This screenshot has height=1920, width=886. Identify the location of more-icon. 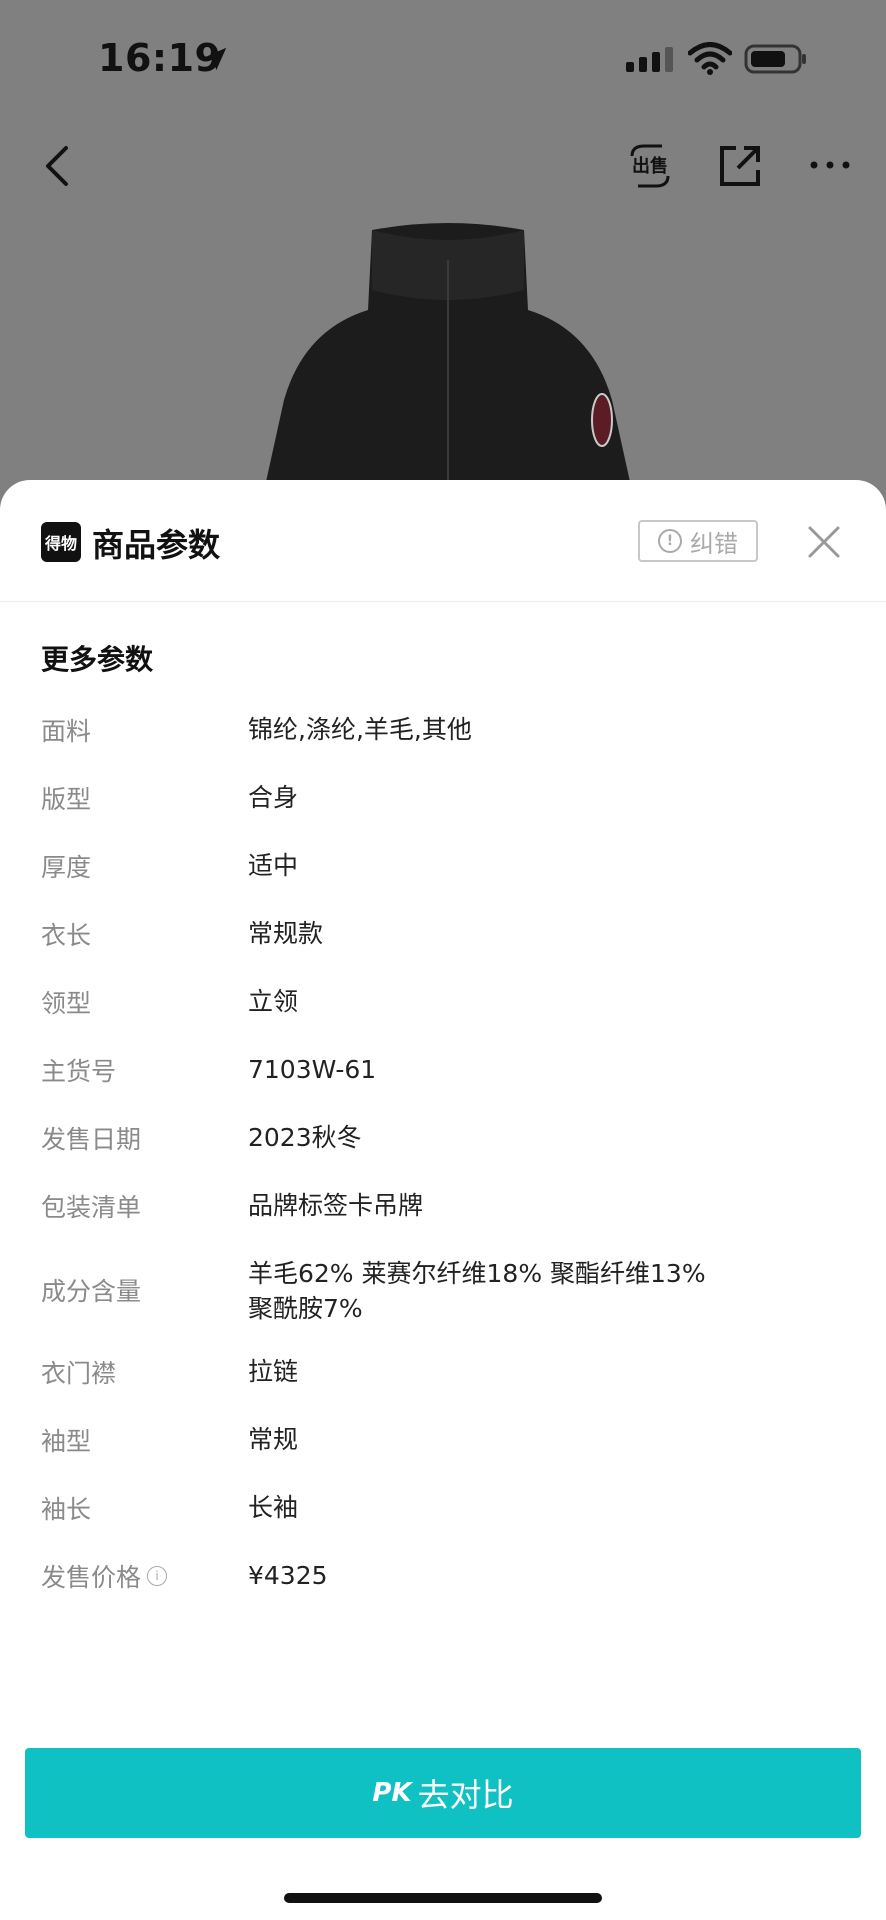
(830, 165).